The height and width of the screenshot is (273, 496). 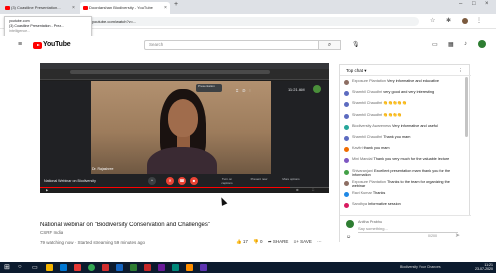 What do you see at coordinates (147, 267) in the screenshot?
I see `powerpoint-icon` at bounding box center [147, 267].